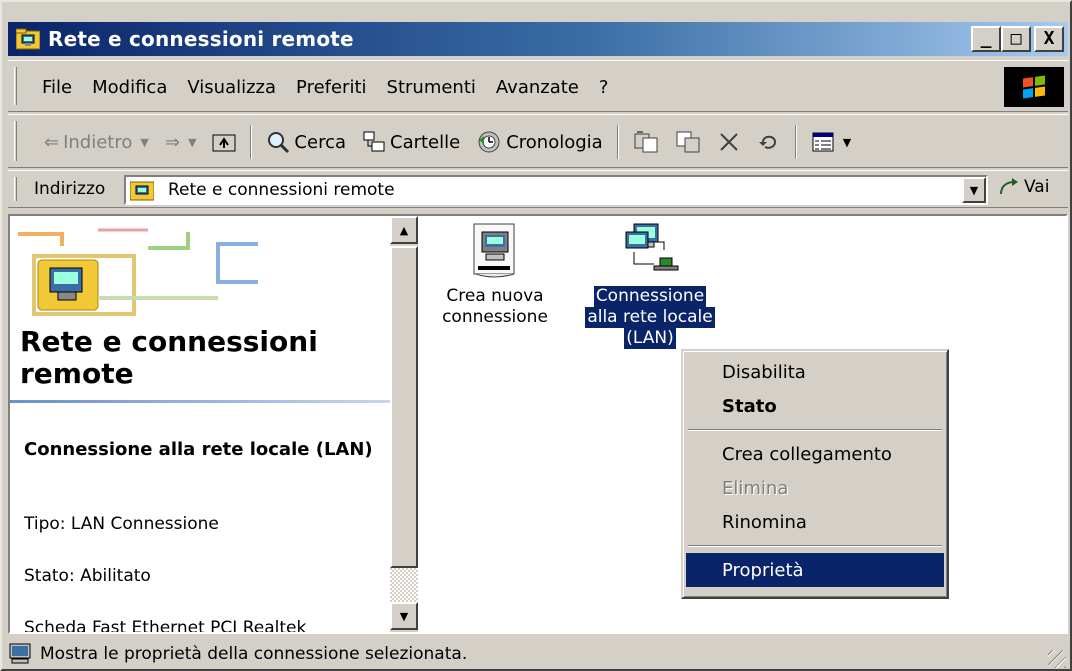  I want to click on left-pane-scrollbar: ▲ ▼, so click(404, 424).